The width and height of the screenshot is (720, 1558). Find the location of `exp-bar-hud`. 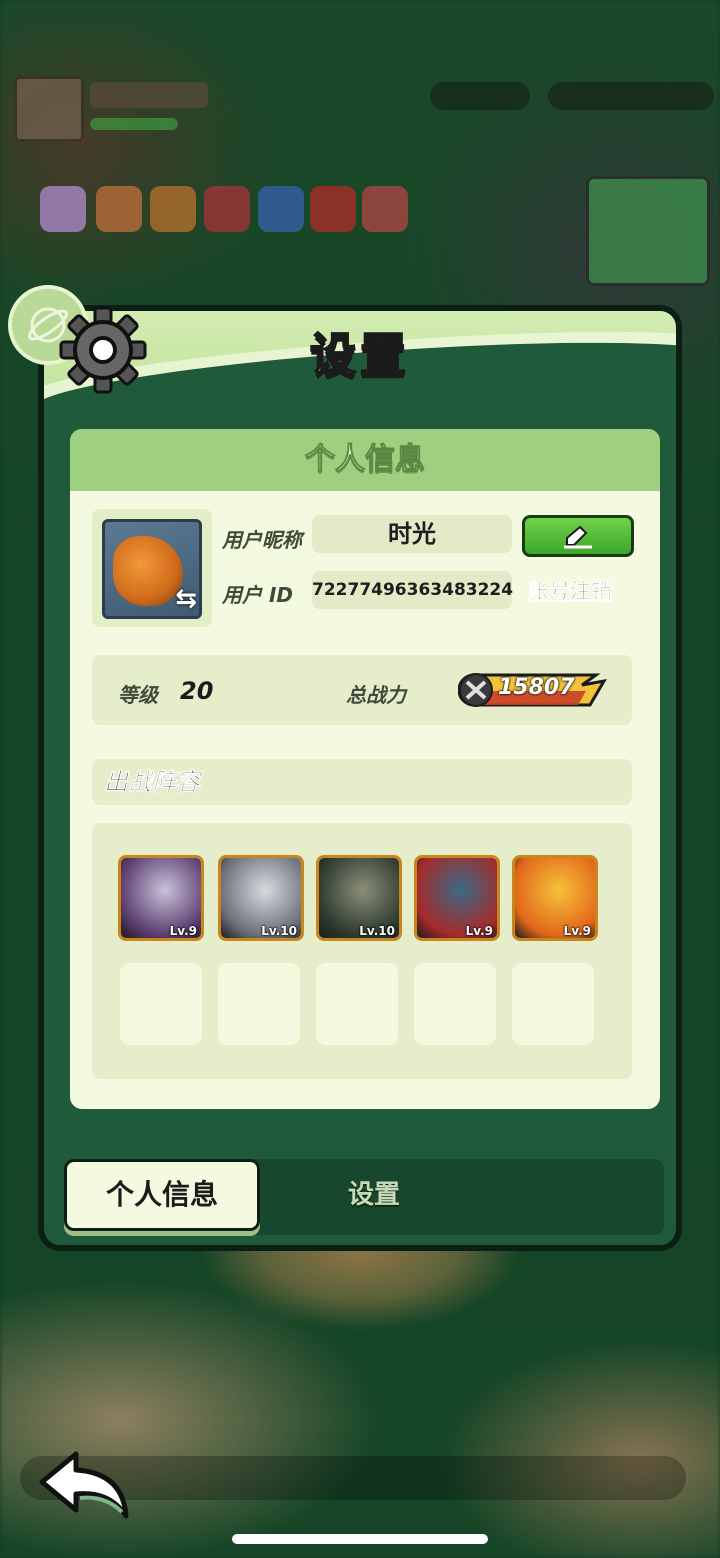

exp-bar-hud is located at coordinates (134, 124).